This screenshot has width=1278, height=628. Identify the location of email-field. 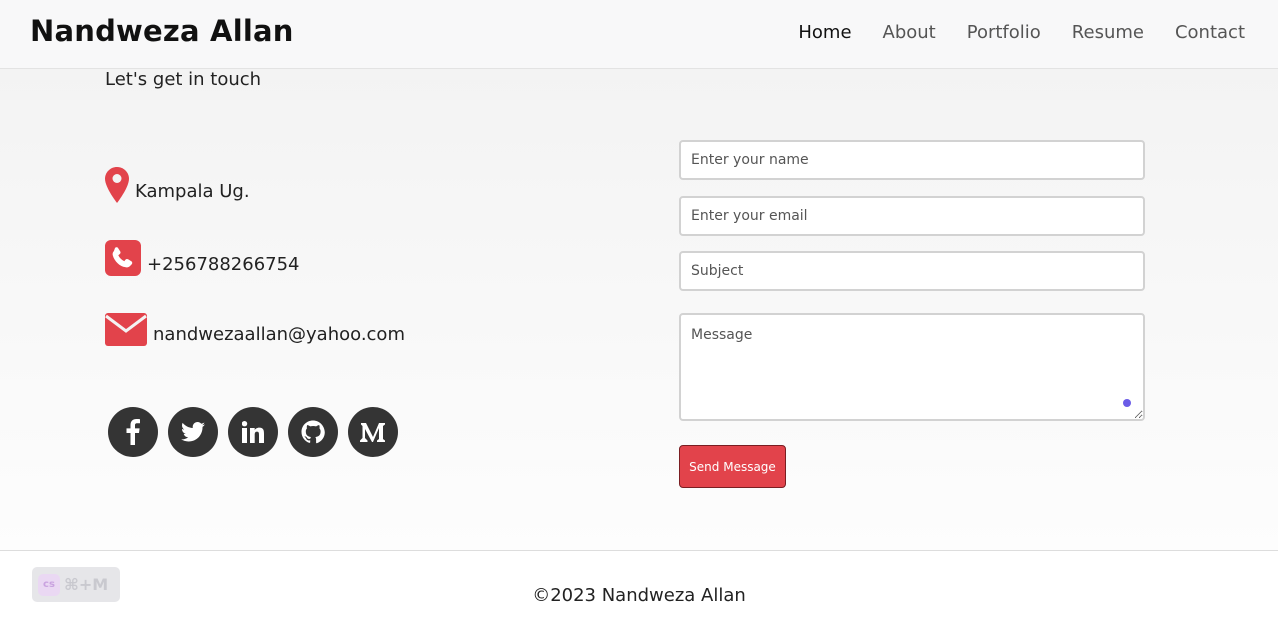
(912, 216).